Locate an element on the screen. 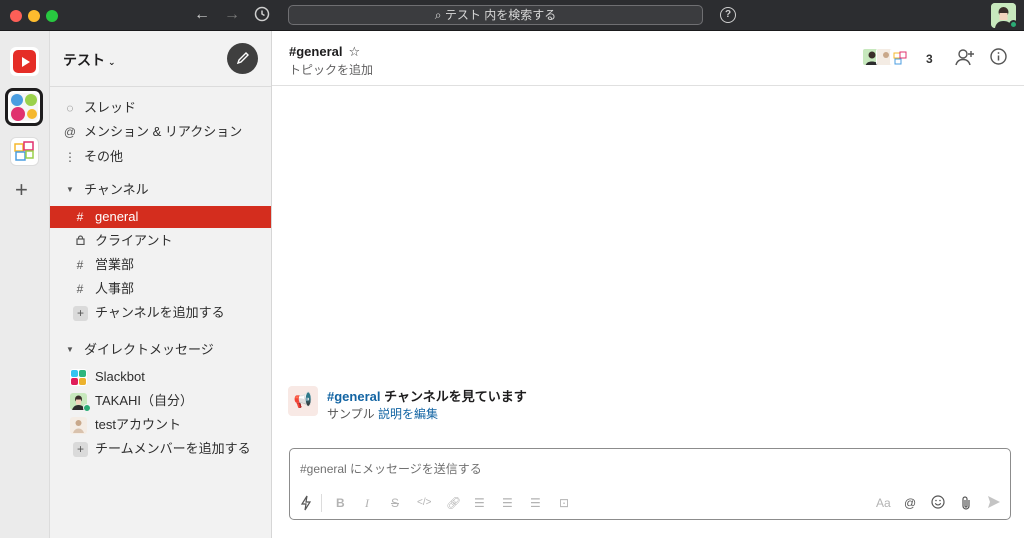  dots-logo-icon is located at coordinates (24, 107).